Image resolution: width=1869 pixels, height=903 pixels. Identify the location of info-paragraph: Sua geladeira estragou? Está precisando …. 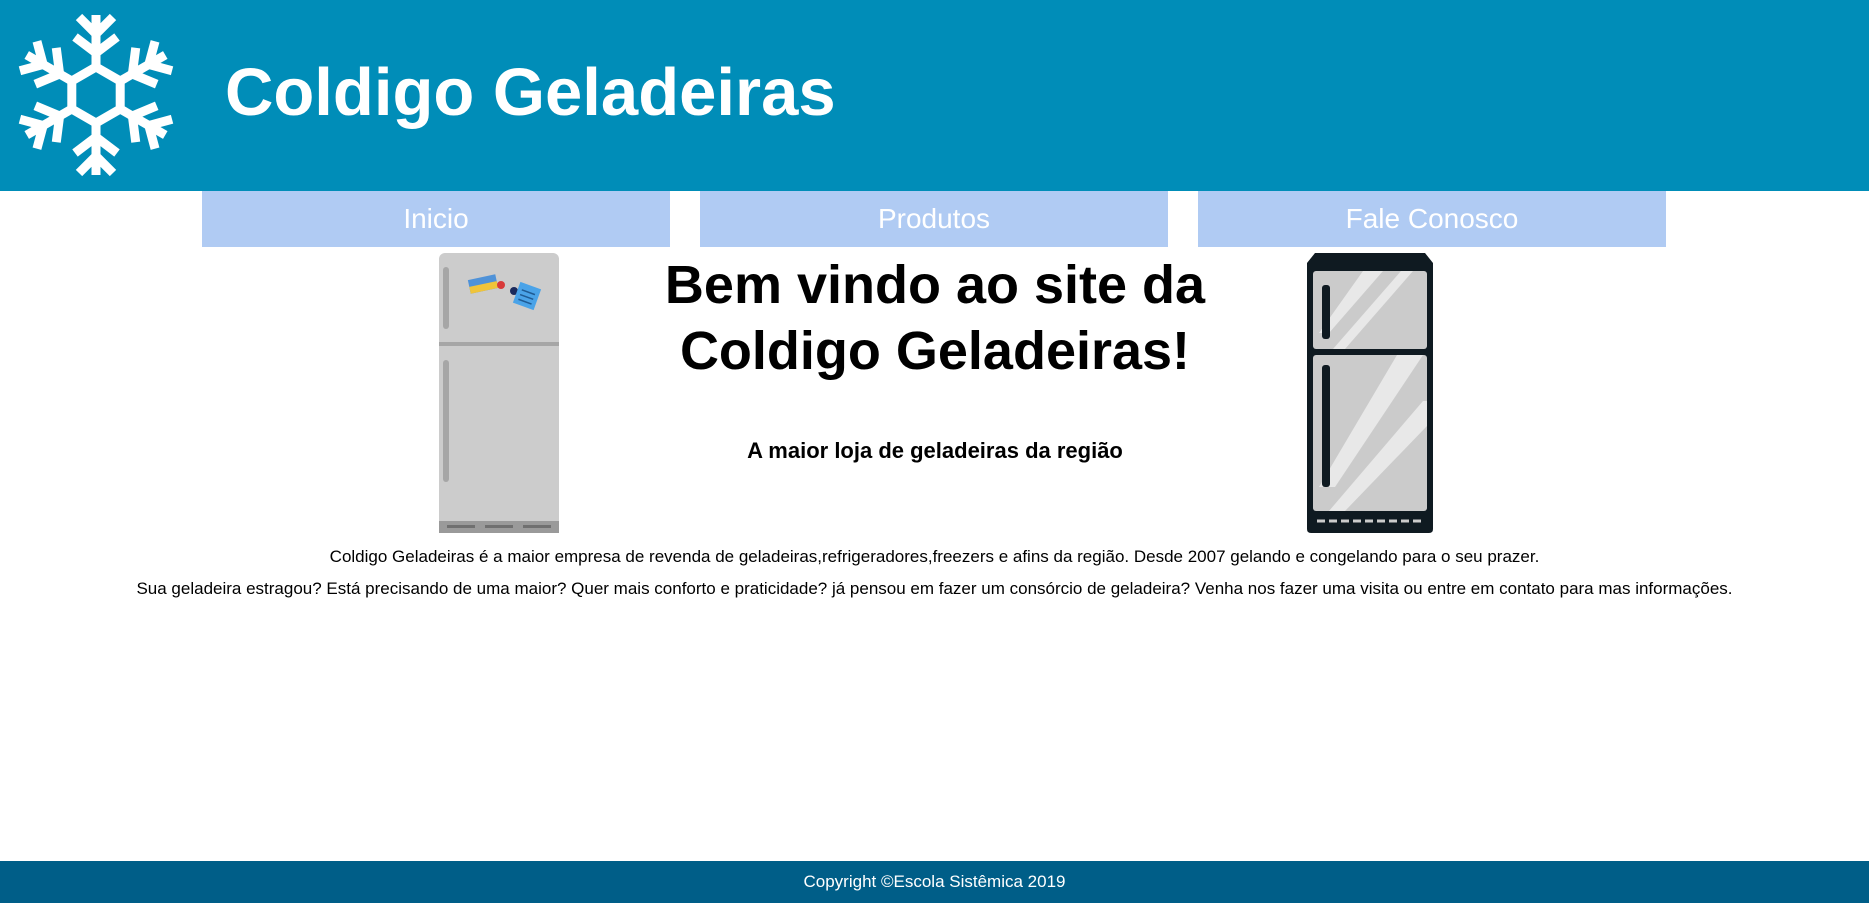
(934, 588).